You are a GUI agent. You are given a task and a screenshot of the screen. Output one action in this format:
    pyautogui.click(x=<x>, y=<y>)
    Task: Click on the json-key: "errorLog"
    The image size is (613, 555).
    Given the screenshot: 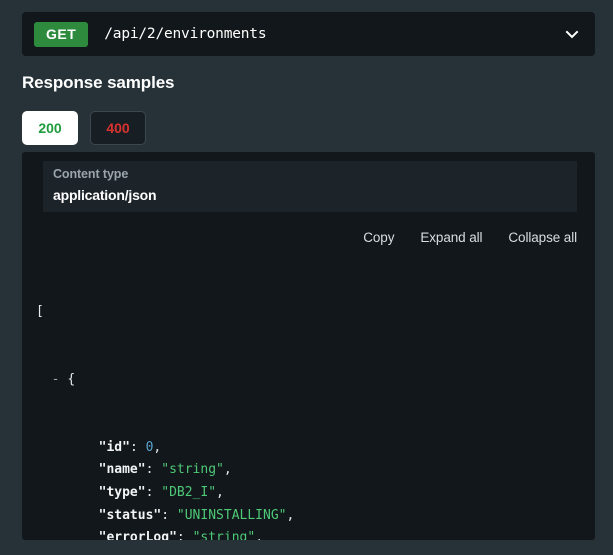 What is the action you would take?
    pyautogui.click(x=137, y=535)
    